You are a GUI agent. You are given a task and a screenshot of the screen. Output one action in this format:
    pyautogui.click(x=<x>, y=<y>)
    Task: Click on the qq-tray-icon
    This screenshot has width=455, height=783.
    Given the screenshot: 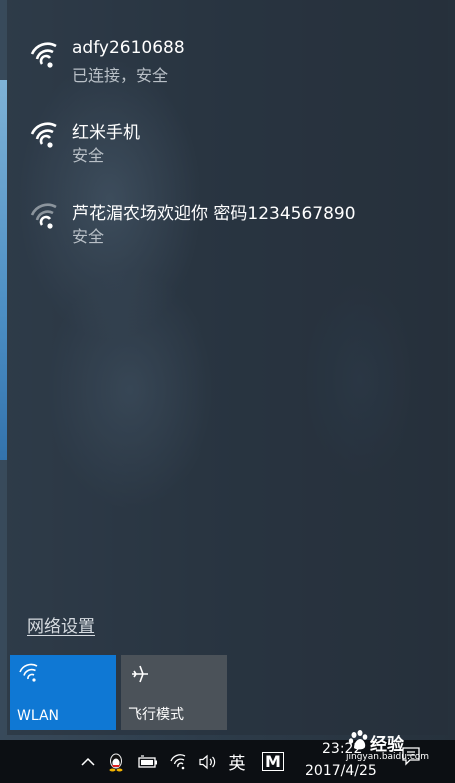 What is the action you would take?
    pyautogui.click(x=116, y=761)
    